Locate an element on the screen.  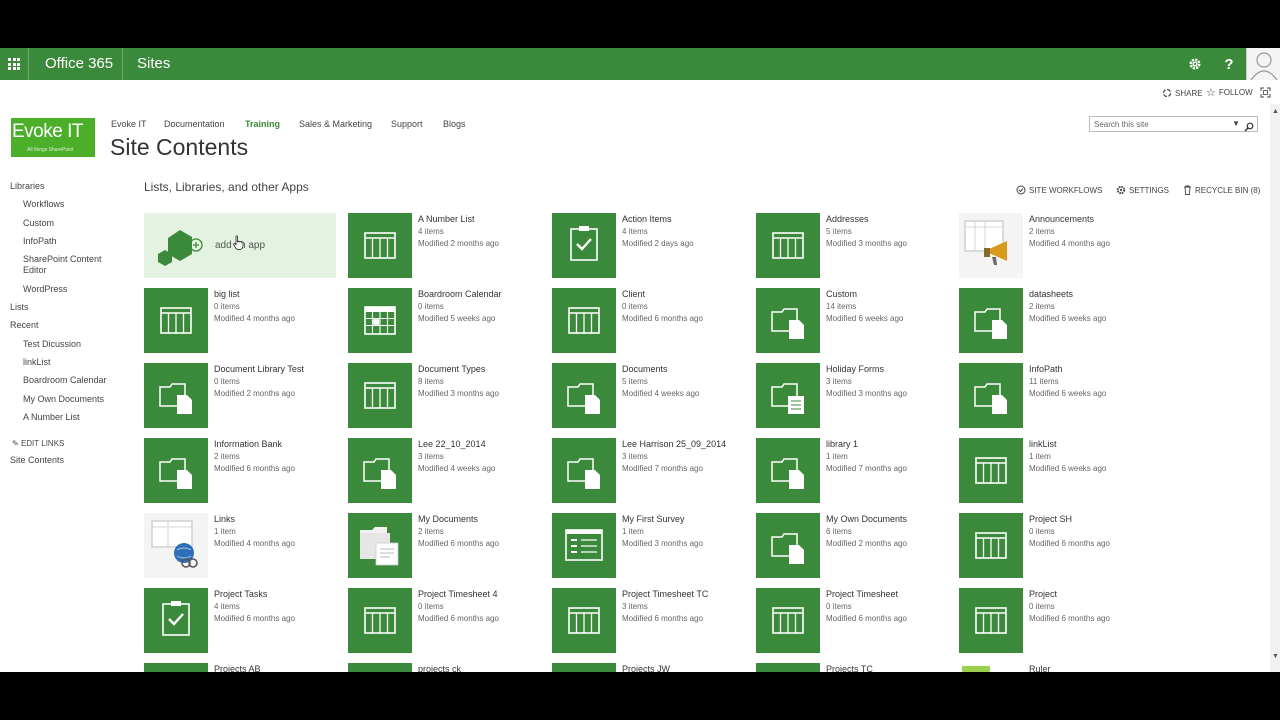
app-tile: Projects JW is located at coordinates (652, 667).